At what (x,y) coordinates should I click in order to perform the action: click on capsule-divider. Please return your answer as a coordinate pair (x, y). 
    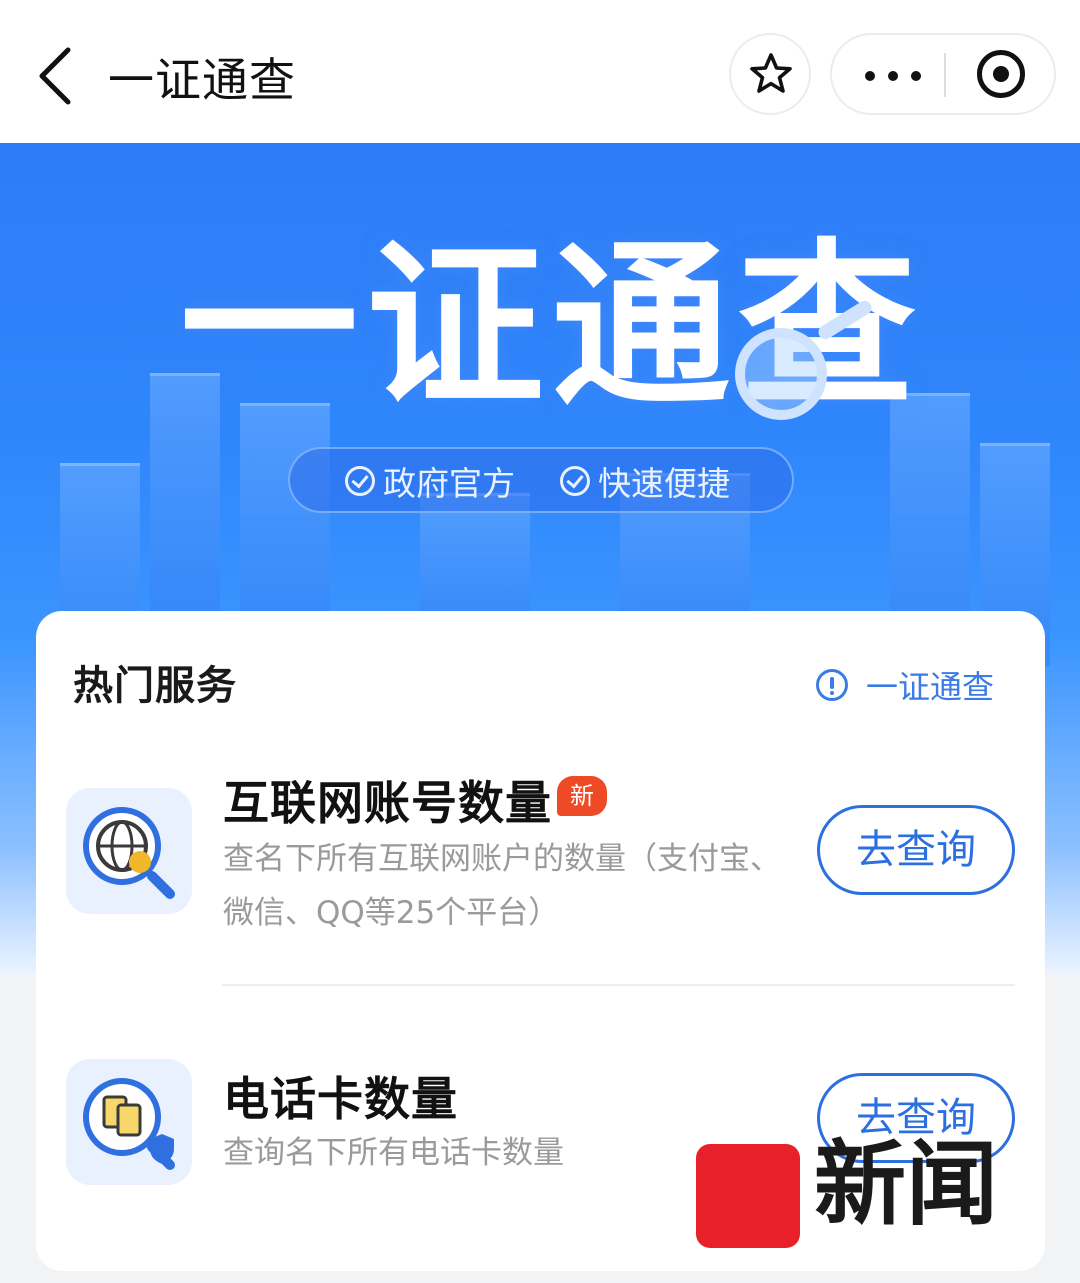
    Looking at the image, I should click on (945, 75).